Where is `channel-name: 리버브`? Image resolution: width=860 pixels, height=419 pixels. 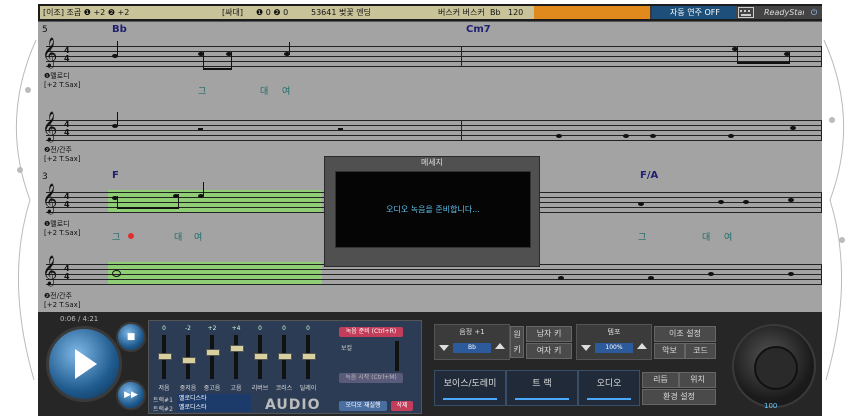 channel-name: 리버브 is located at coordinates (260, 388).